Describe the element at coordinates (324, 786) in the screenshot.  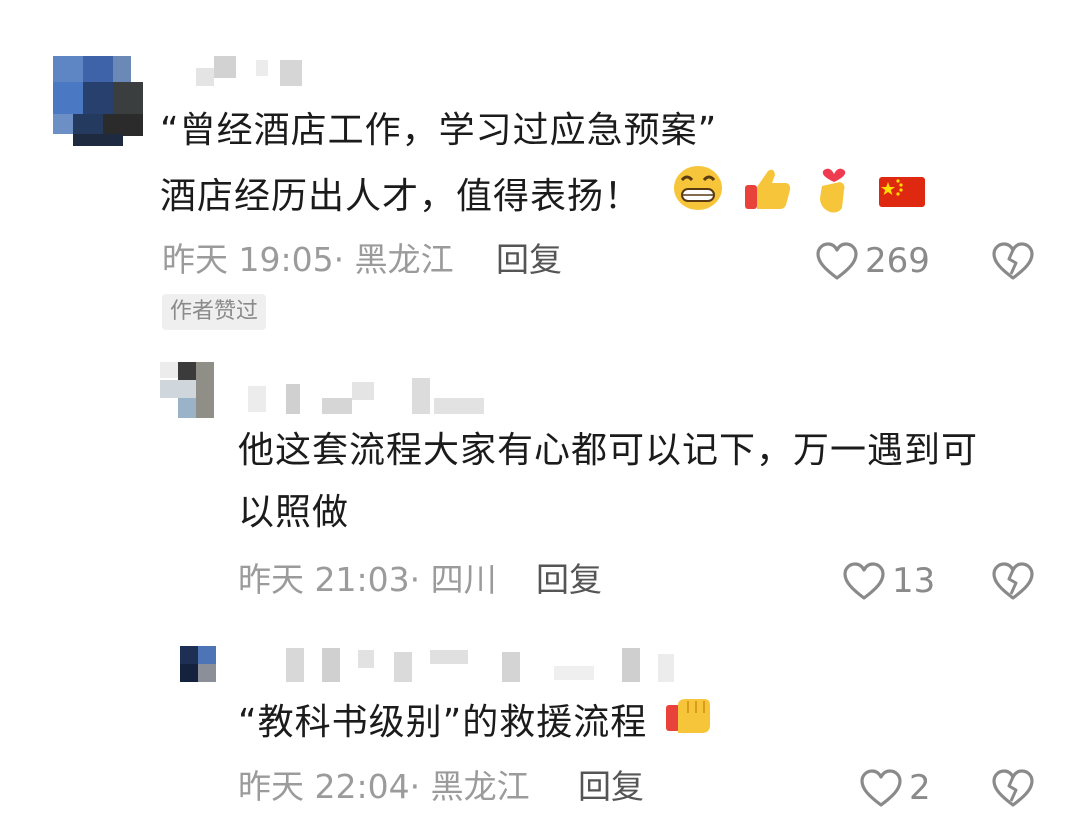
I see `comment-time: 昨天 22:04` at that location.